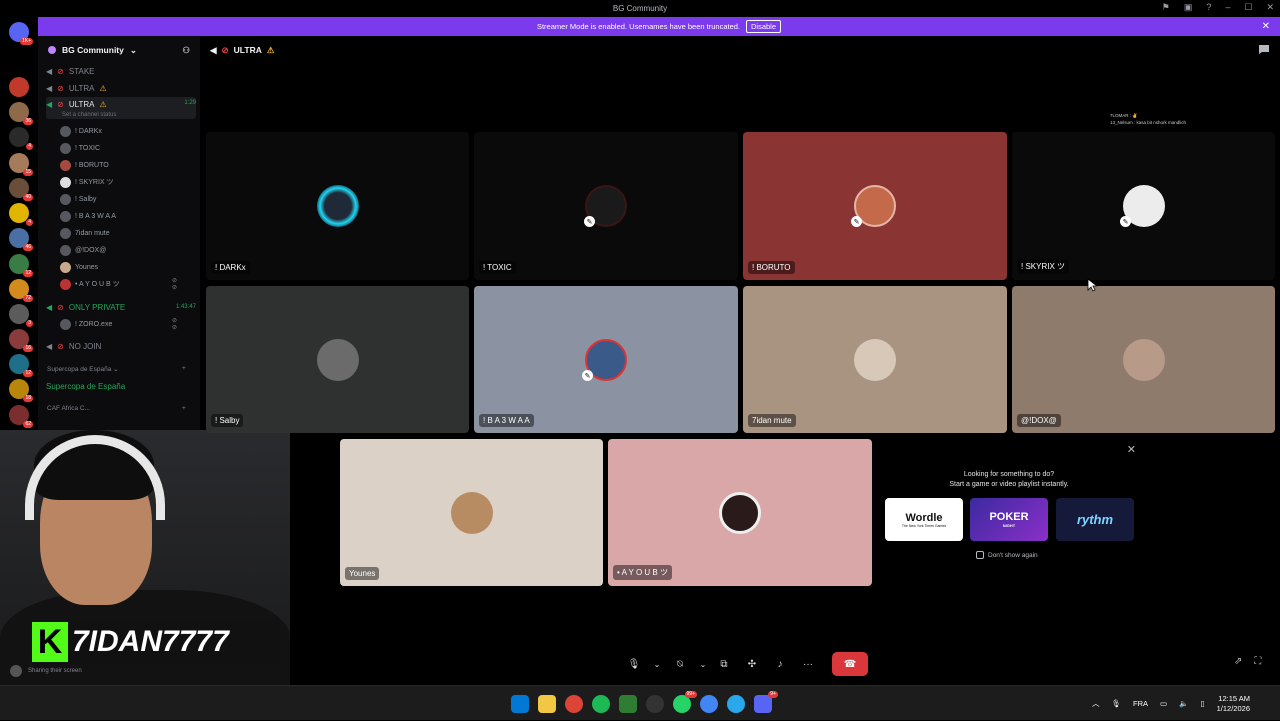 The image size is (1280, 721). I want to click on participant-tile: ✎ ! SKYRIX ツ, so click(1143, 206).